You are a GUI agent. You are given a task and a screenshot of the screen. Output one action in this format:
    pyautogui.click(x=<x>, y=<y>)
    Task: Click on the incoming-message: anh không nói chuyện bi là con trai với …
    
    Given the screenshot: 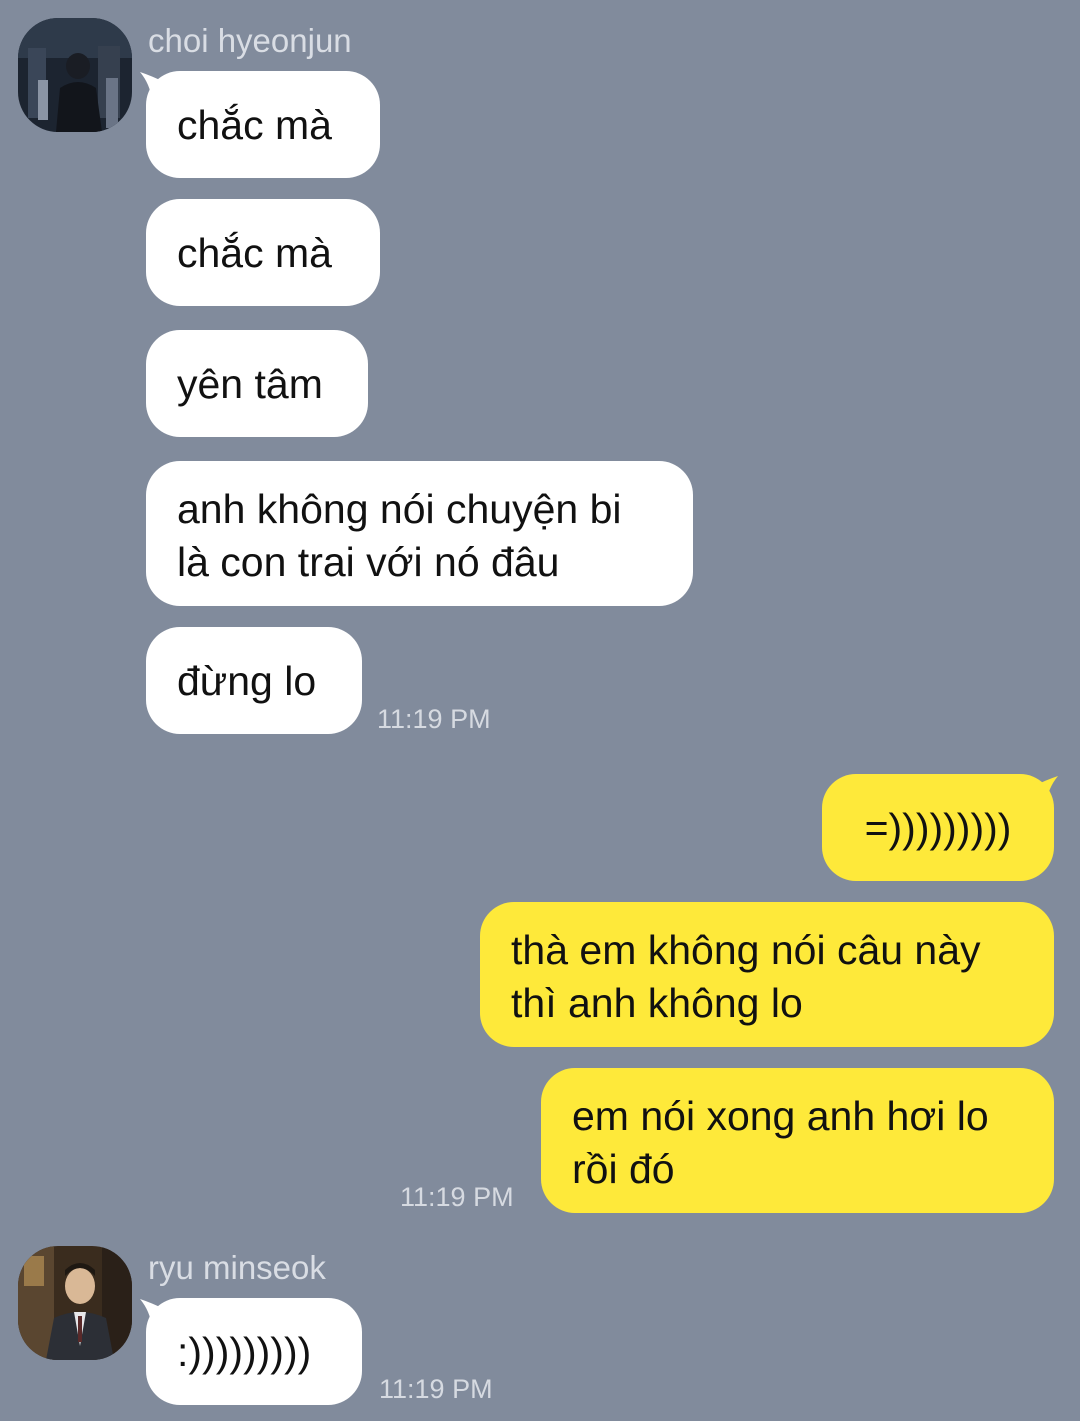 What is the action you would take?
    pyautogui.click(x=419, y=533)
    